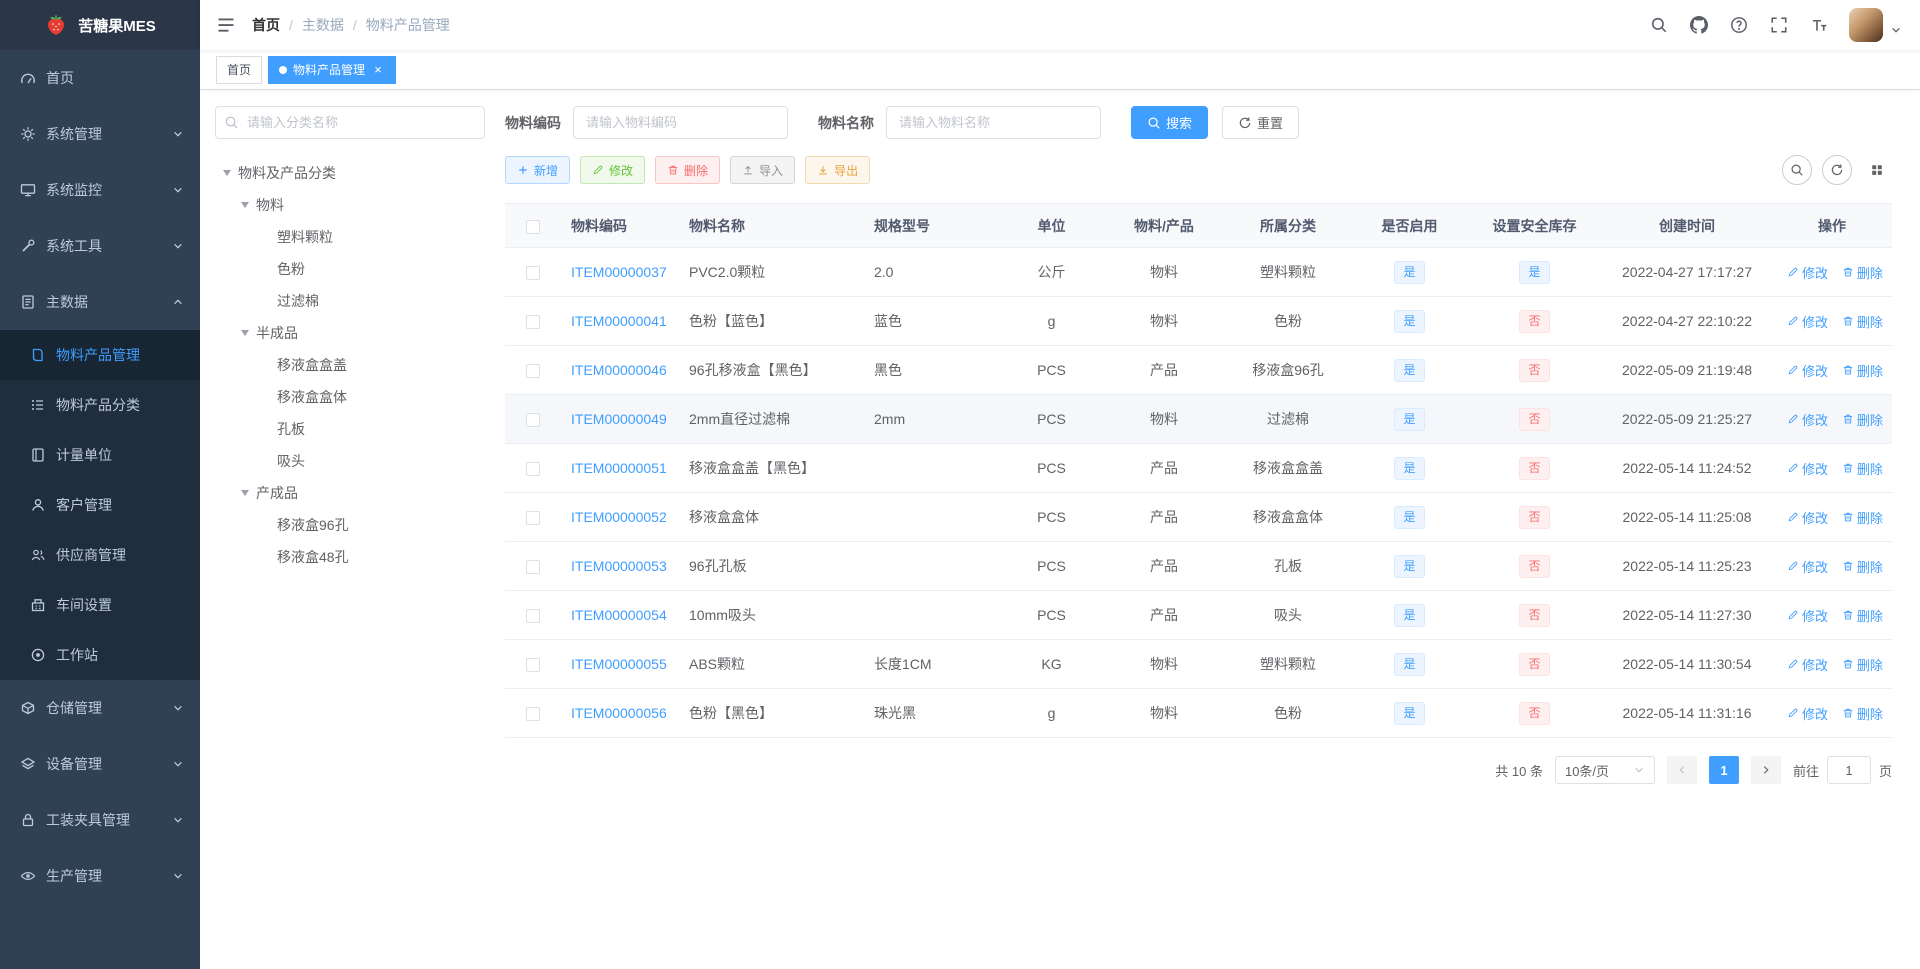  What do you see at coordinates (1875, 25) in the screenshot?
I see `user-menu` at bounding box center [1875, 25].